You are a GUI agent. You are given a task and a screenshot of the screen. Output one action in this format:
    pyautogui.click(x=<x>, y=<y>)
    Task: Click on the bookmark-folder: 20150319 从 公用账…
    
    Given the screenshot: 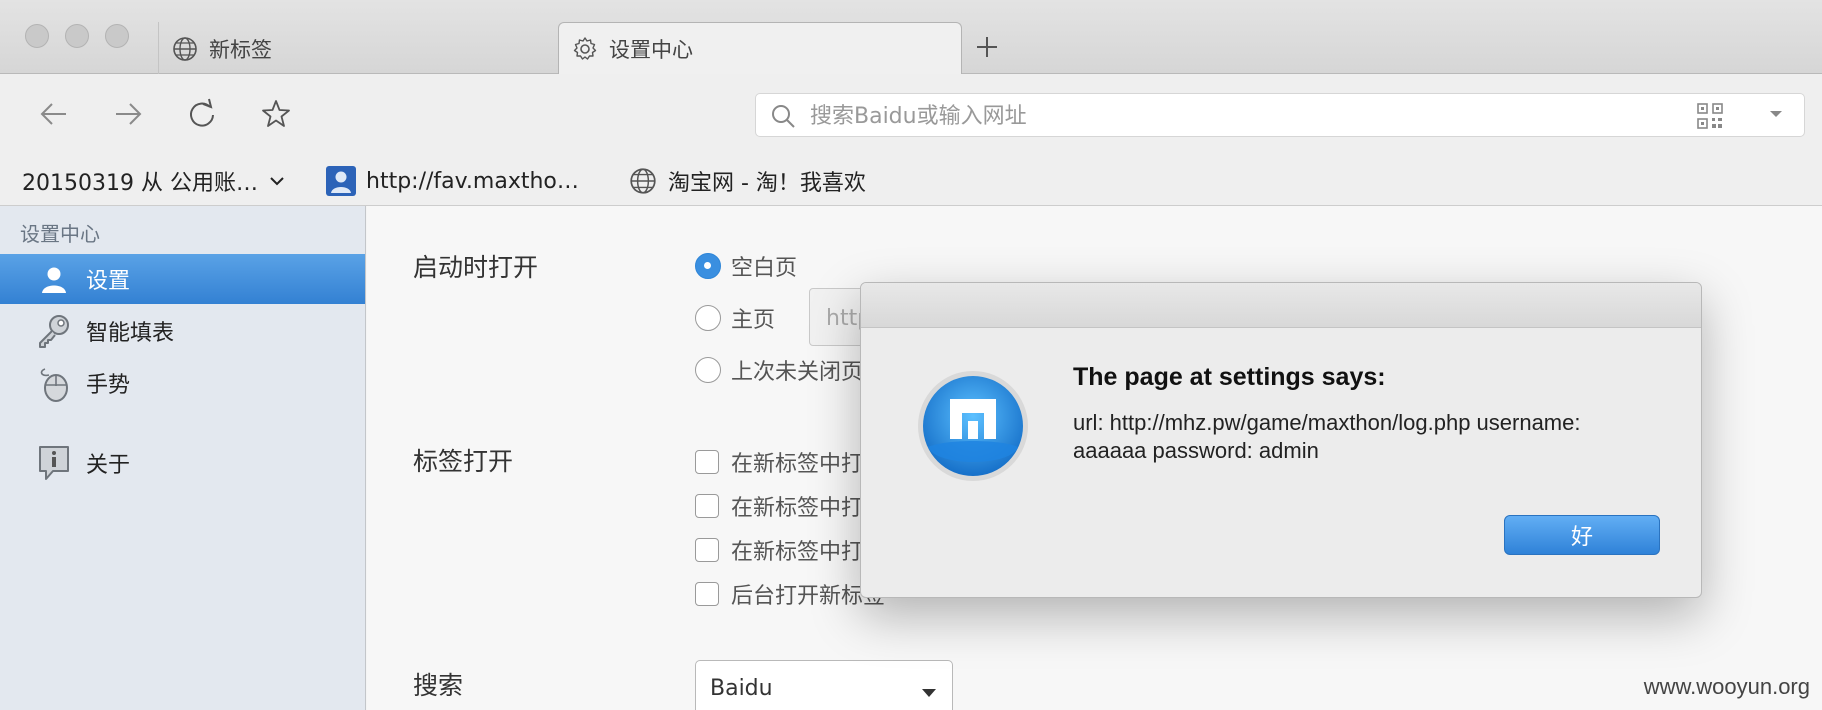 What is the action you would take?
    pyautogui.click(x=154, y=181)
    